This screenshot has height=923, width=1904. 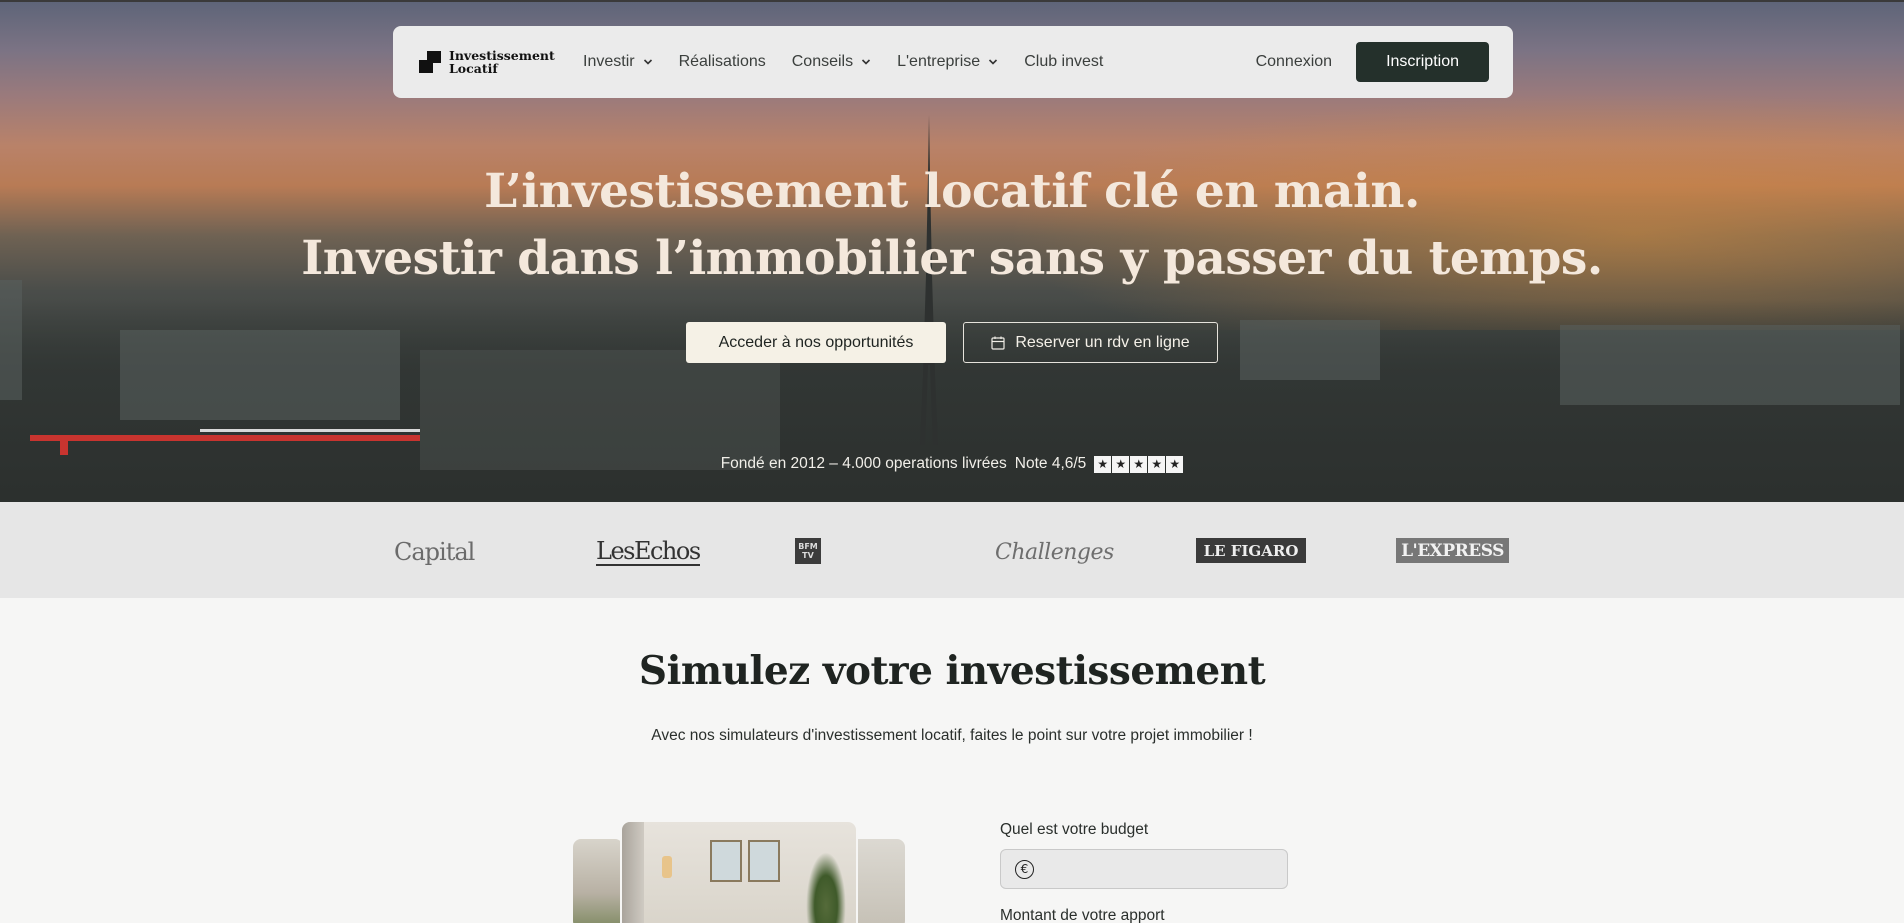 I want to click on logo-line2: Locatif, so click(x=473, y=68).